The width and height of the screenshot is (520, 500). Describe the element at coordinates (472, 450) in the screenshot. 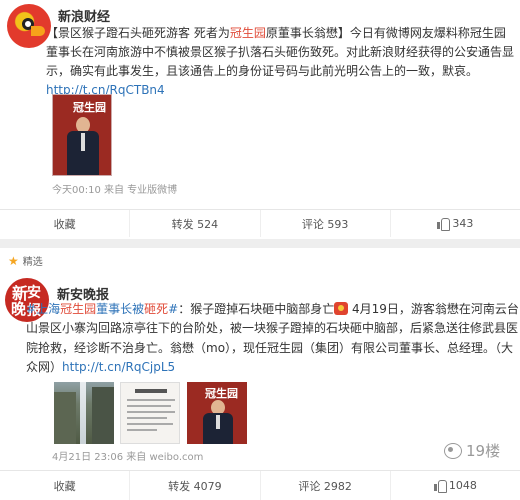

I see `watermark: 19楼` at that location.